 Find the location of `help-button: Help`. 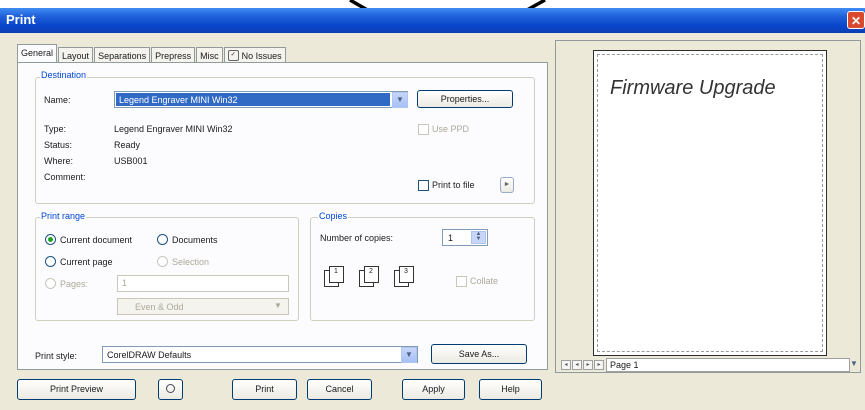

help-button: Help is located at coordinates (510, 389).